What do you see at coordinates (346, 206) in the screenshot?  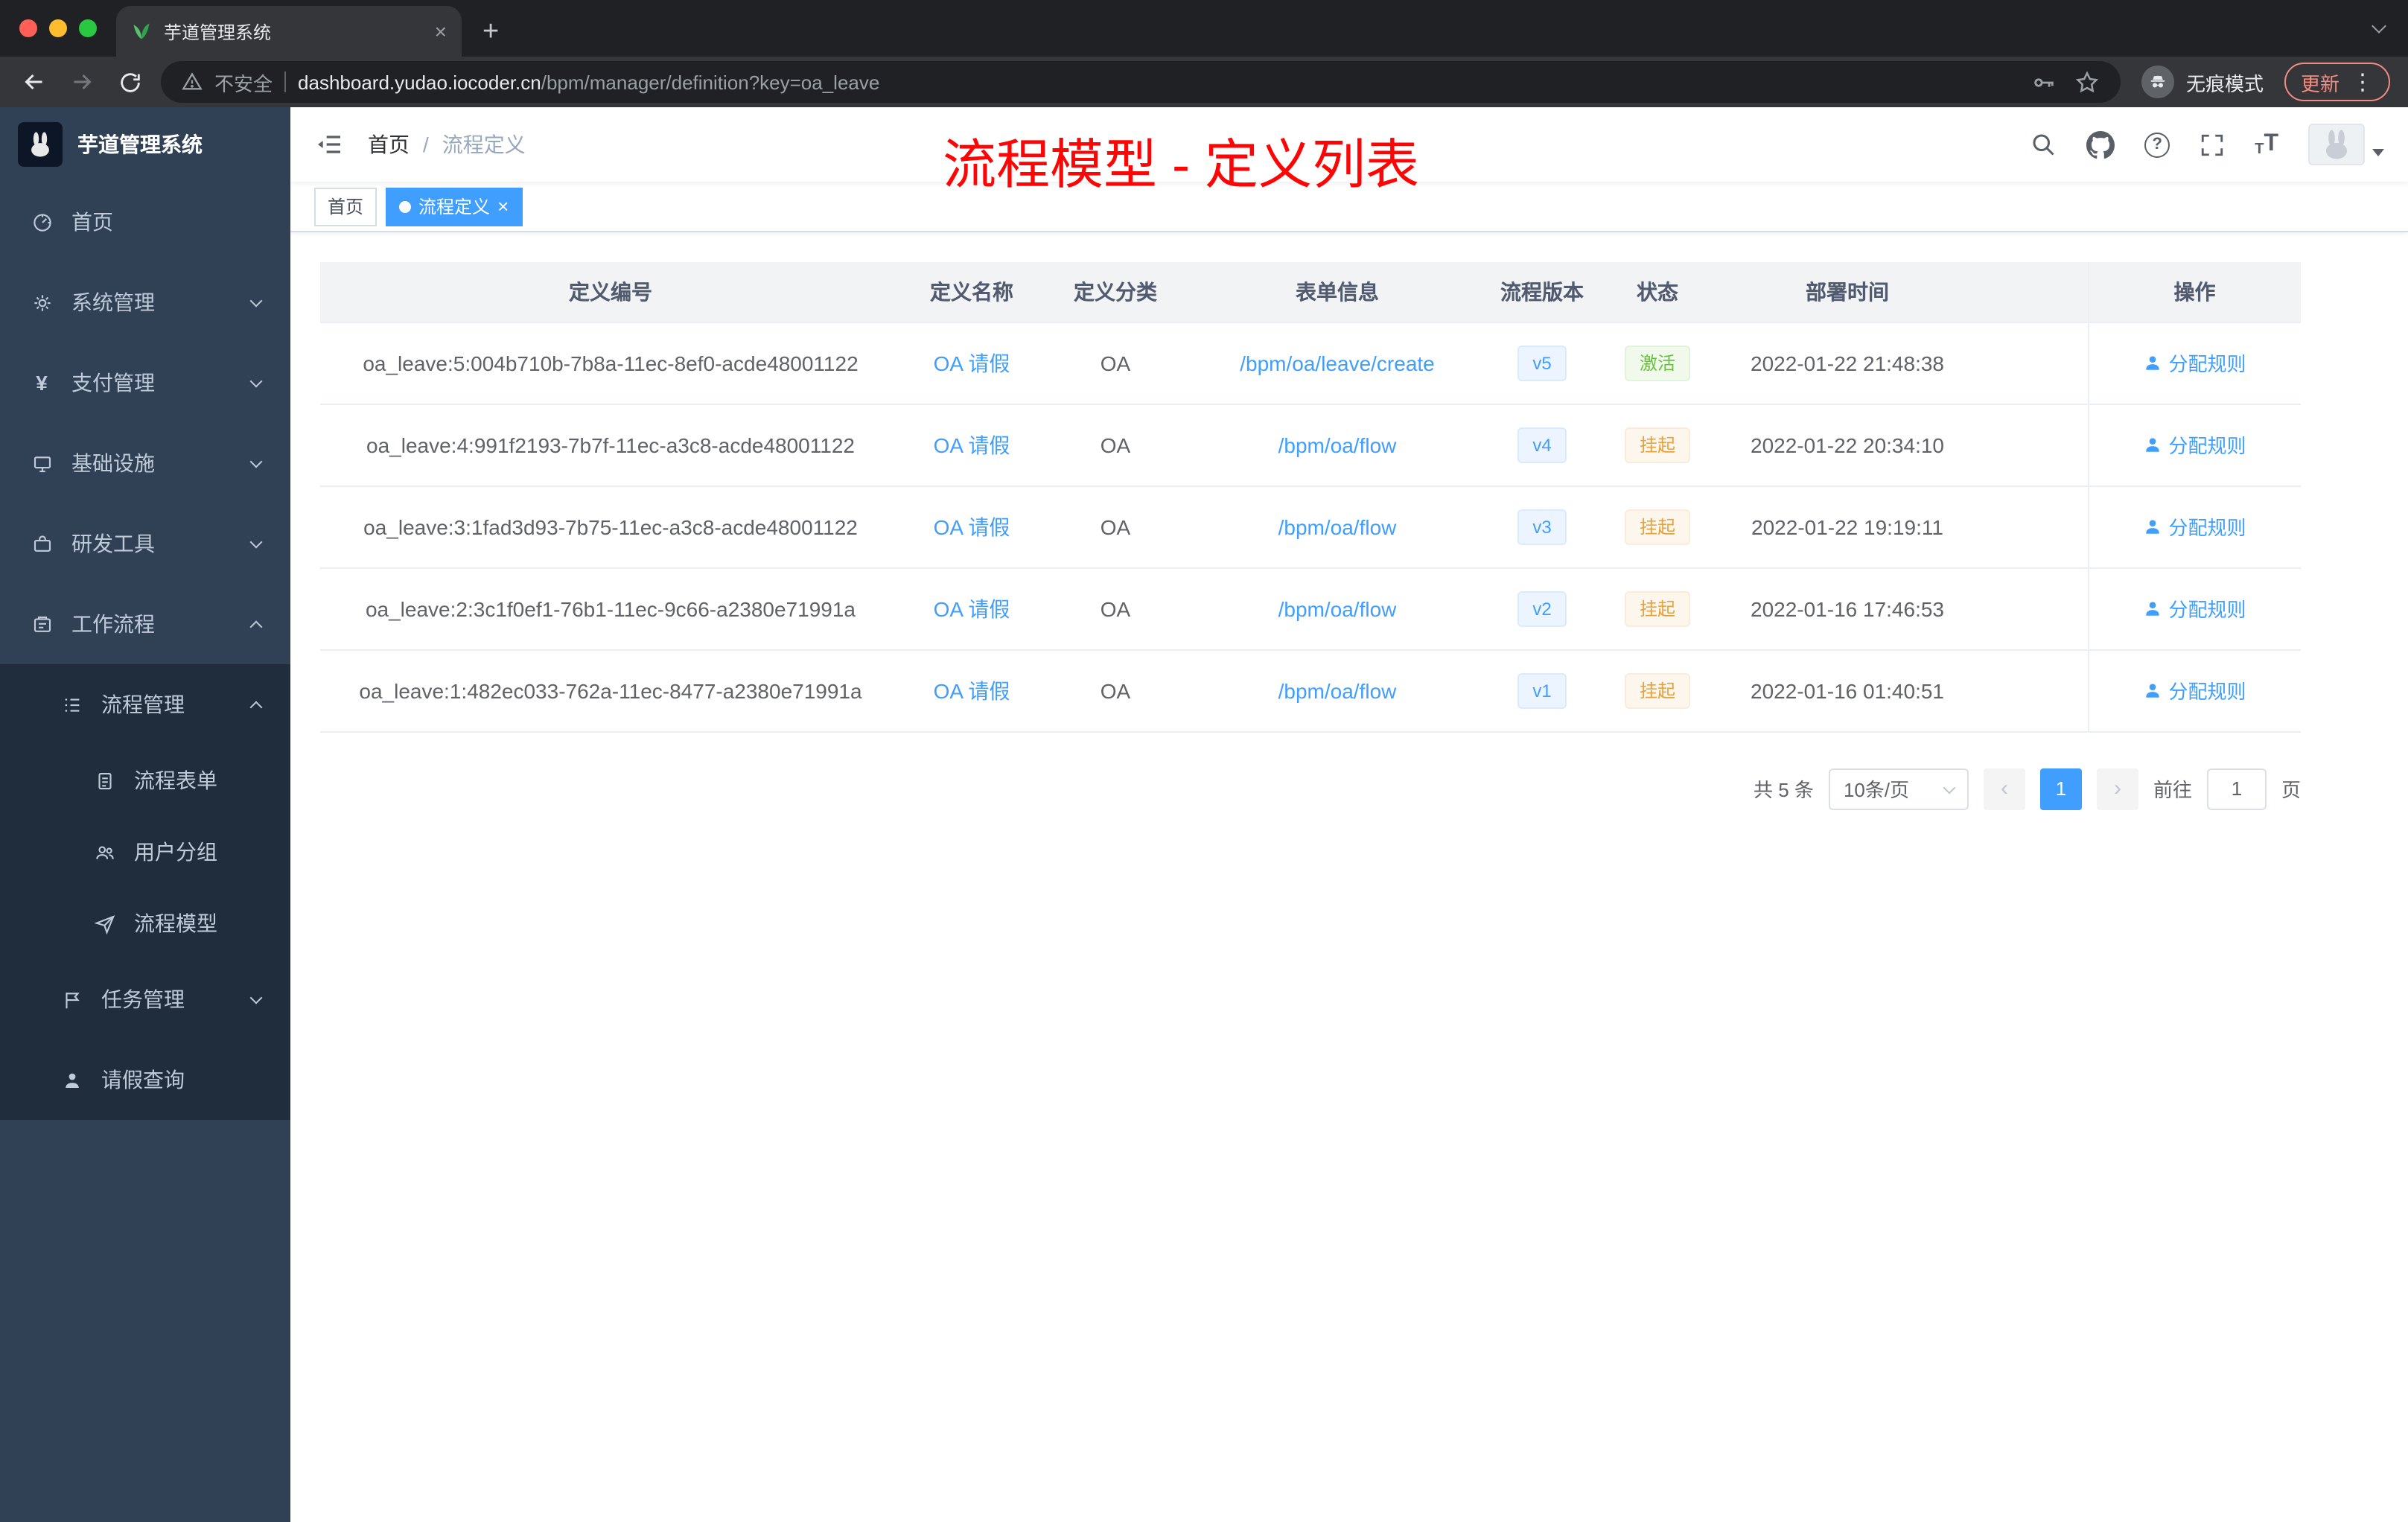 I see `tag-home: 首页` at bounding box center [346, 206].